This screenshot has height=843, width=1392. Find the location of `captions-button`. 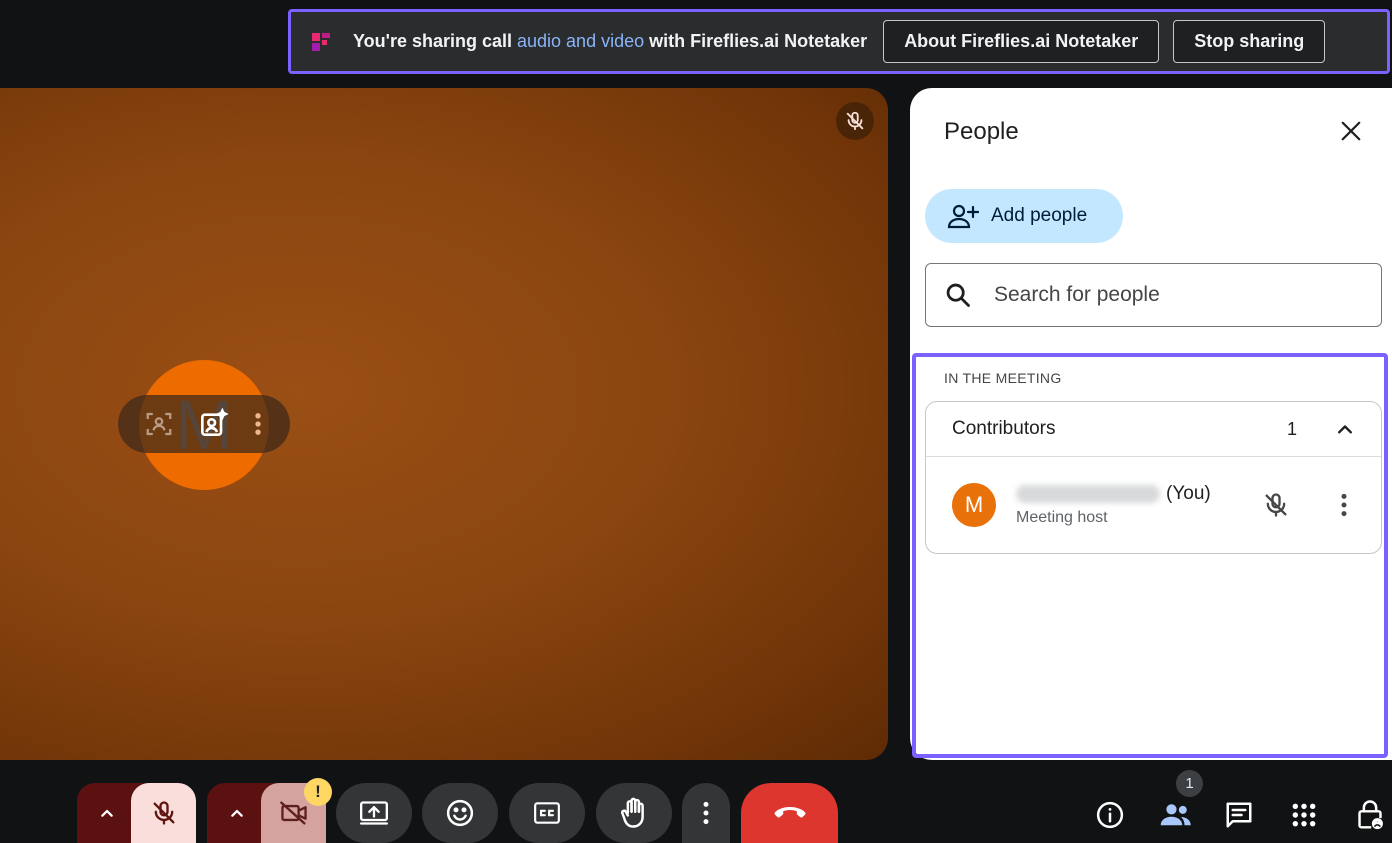

captions-button is located at coordinates (547, 813).